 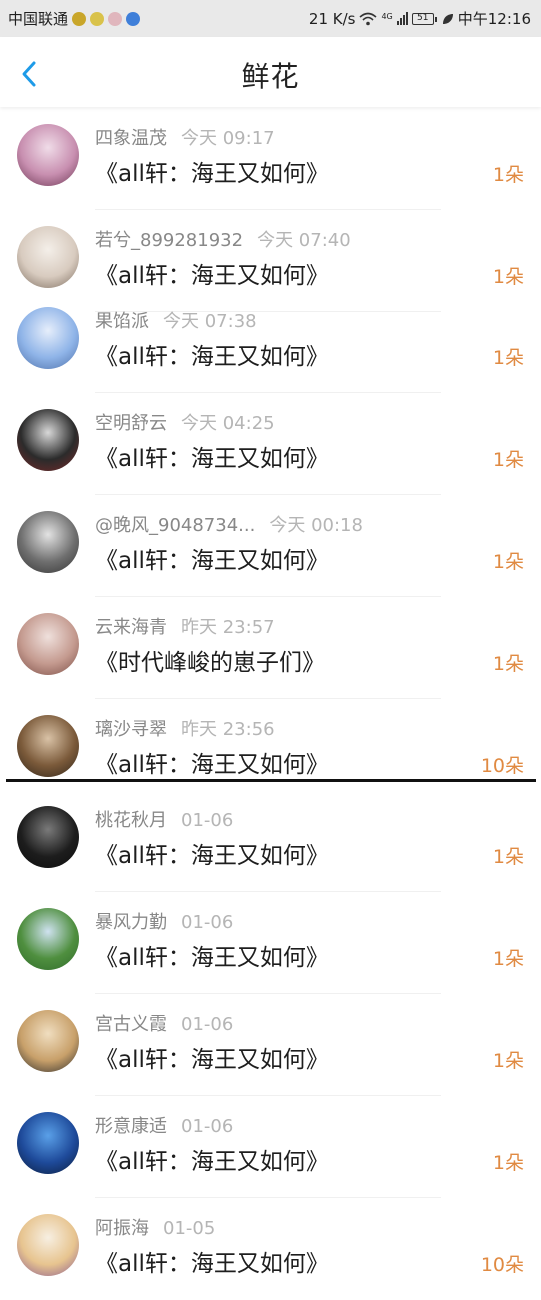 I want to click on gift-time: 今天 09:17, so click(x=228, y=138).